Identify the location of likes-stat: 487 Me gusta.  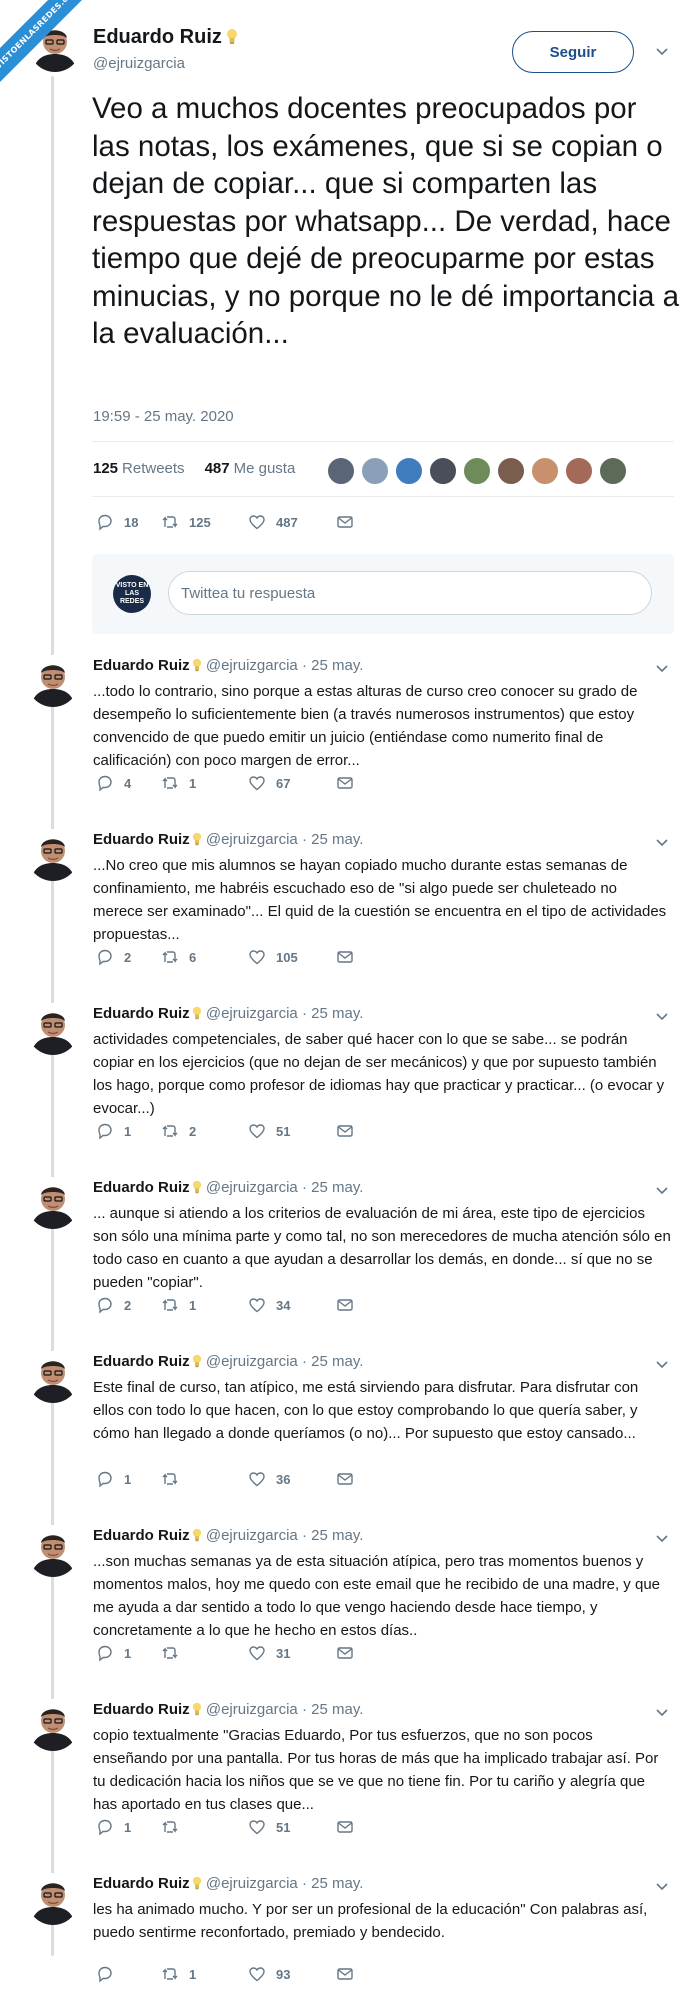
(250, 468).